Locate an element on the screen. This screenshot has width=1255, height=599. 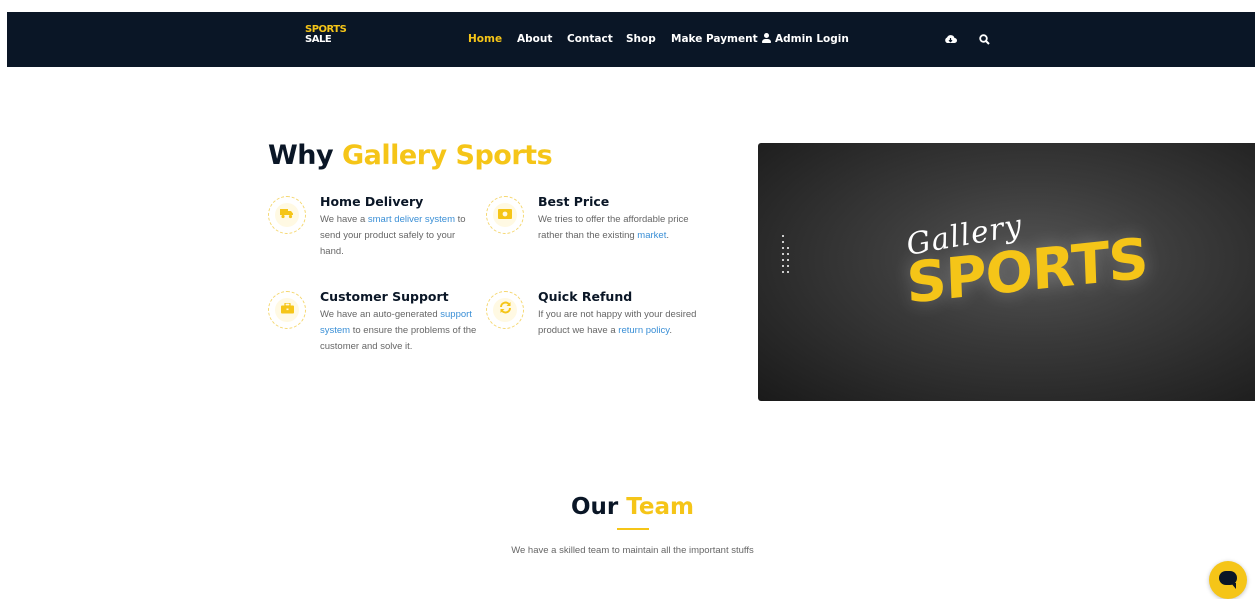
nav-contact: Contact is located at coordinates (590, 39).